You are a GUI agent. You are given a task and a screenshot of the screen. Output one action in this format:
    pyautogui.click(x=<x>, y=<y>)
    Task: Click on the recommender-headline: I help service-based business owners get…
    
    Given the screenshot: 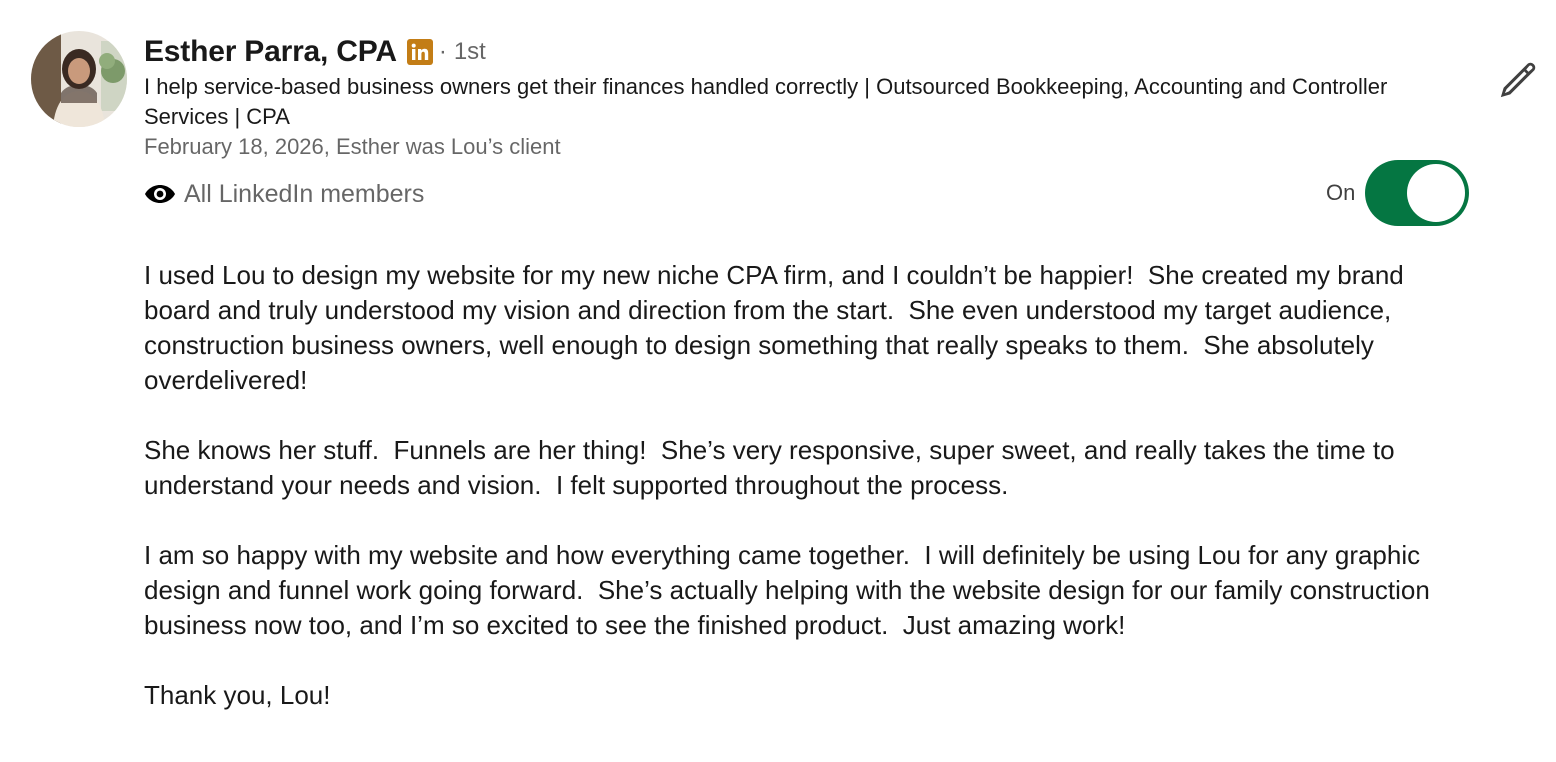 What is the action you would take?
    pyautogui.click(x=766, y=101)
    